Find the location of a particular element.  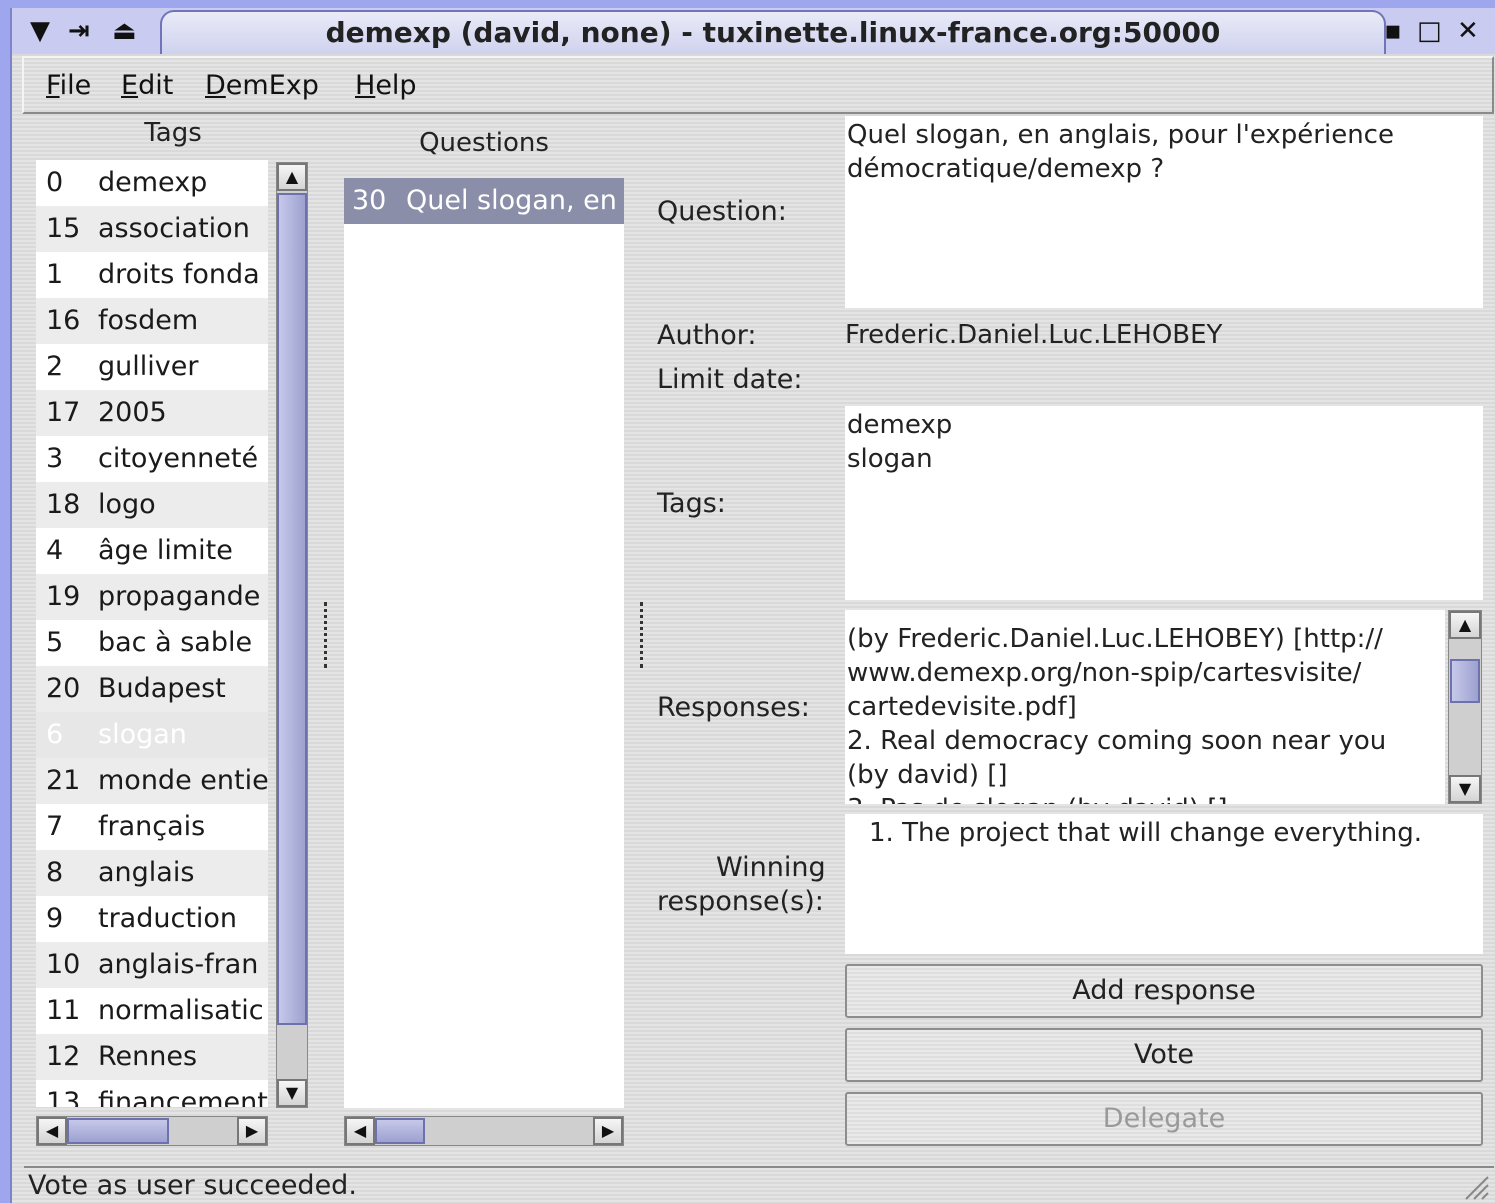

resize-grip-icon is located at coordinates (1475, 1186).